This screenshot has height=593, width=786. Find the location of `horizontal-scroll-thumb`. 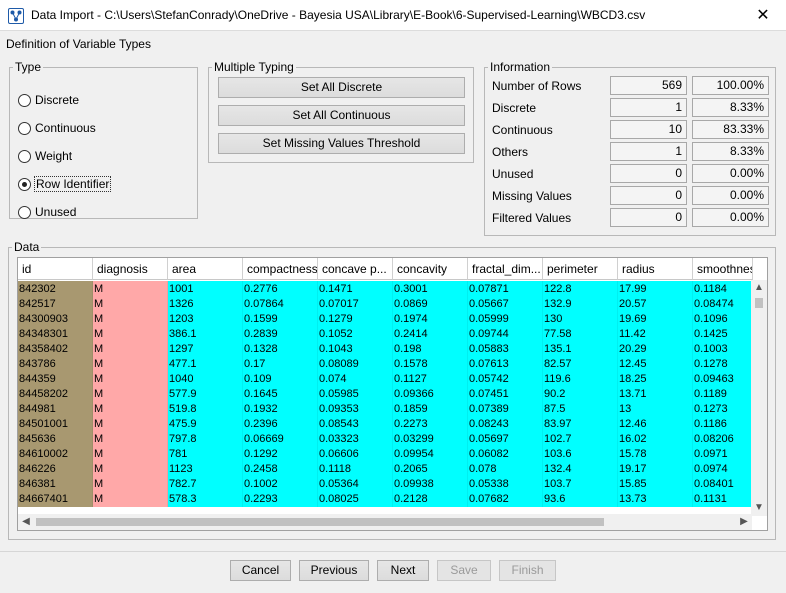

horizontal-scroll-thumb is located at coordinates (320, 522).